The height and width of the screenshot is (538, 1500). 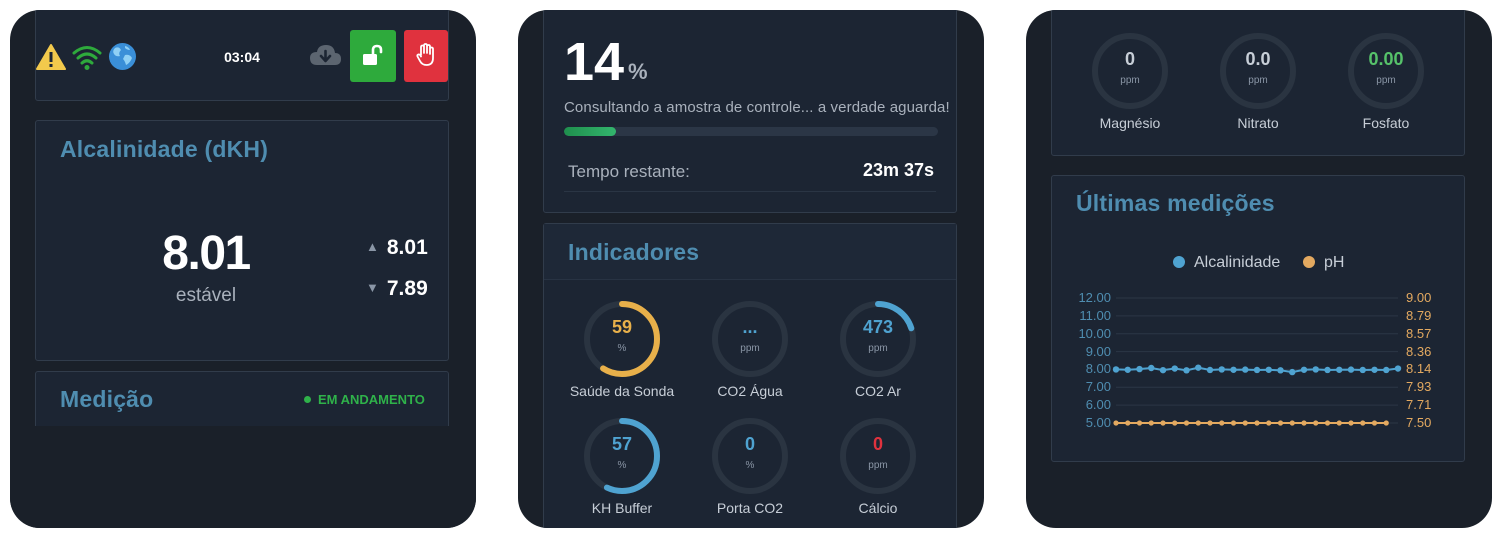 I want to click on gauge-label: KH Buffer, so click(x=622, y=508).